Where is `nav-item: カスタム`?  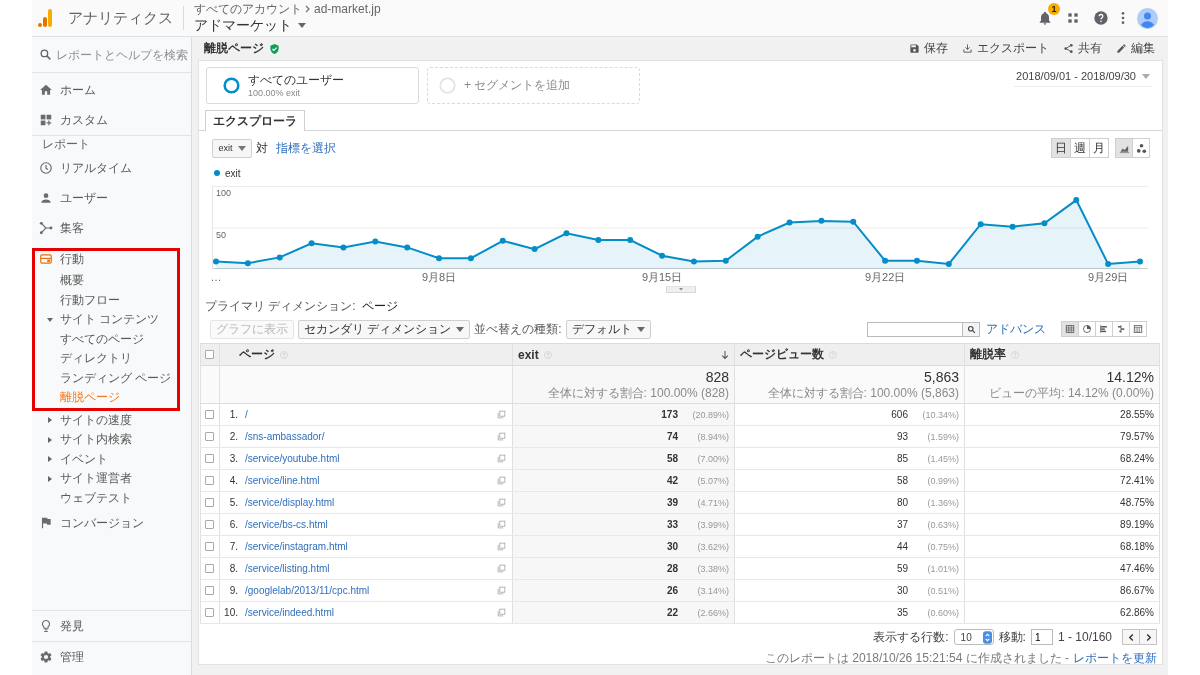 nav-item: カスタム is located at coordinates (111, 120).